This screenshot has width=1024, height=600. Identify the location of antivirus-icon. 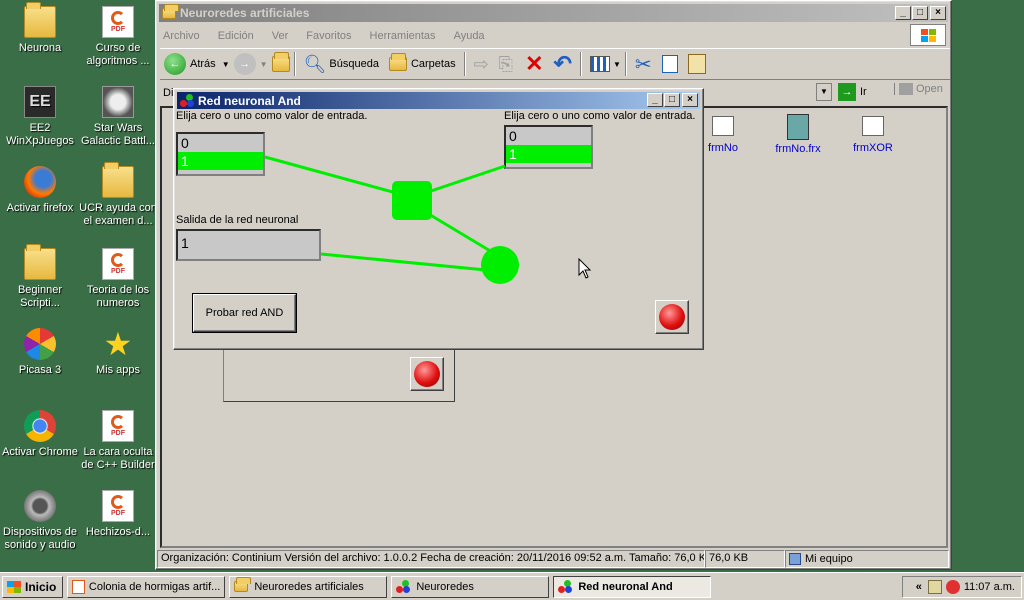
(952, 587).